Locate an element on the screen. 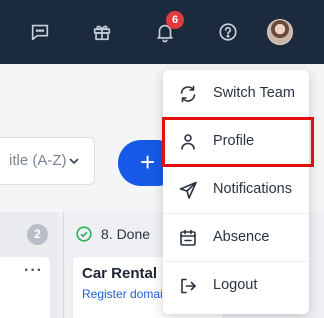 This screenshot has width=324, height=318. user-avatar is located at coordinates (280, 32).